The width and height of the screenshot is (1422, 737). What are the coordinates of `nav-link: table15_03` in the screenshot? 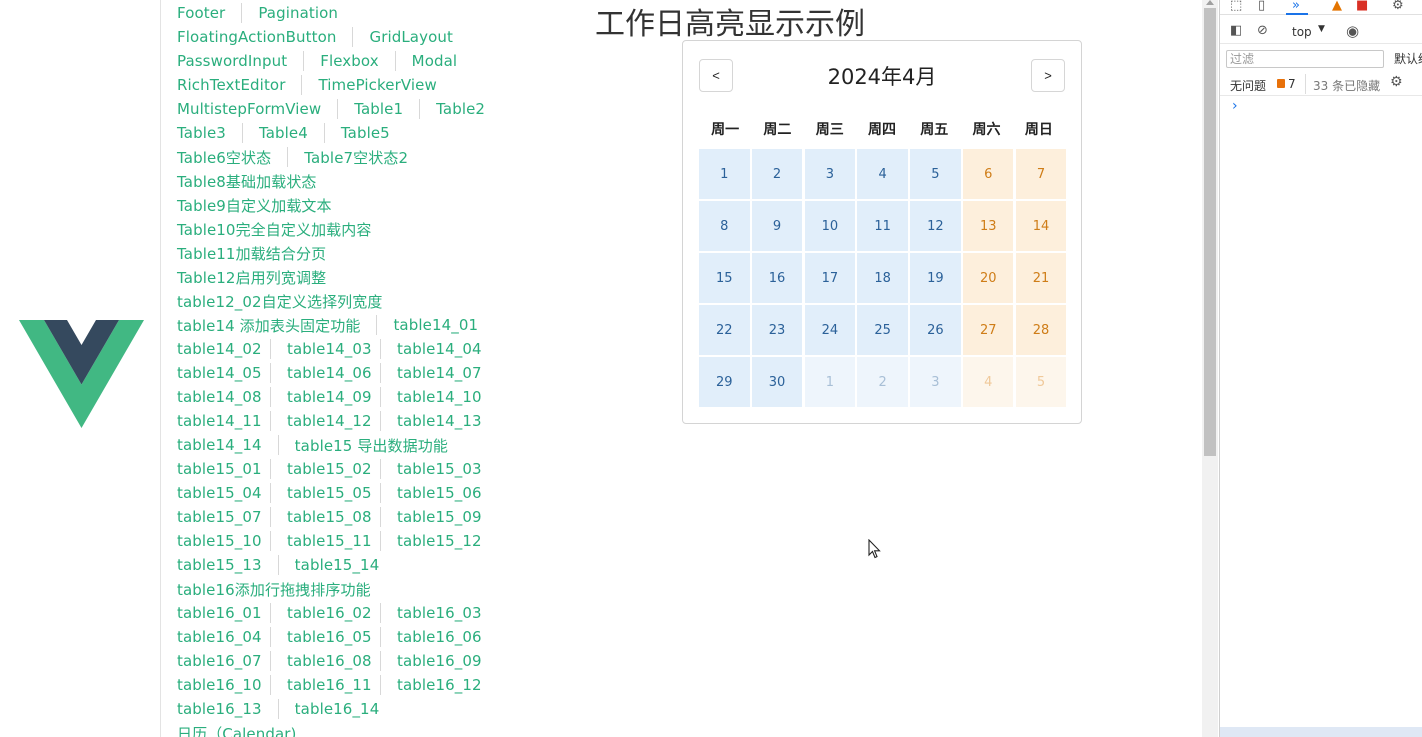 It's located at (439, 469).